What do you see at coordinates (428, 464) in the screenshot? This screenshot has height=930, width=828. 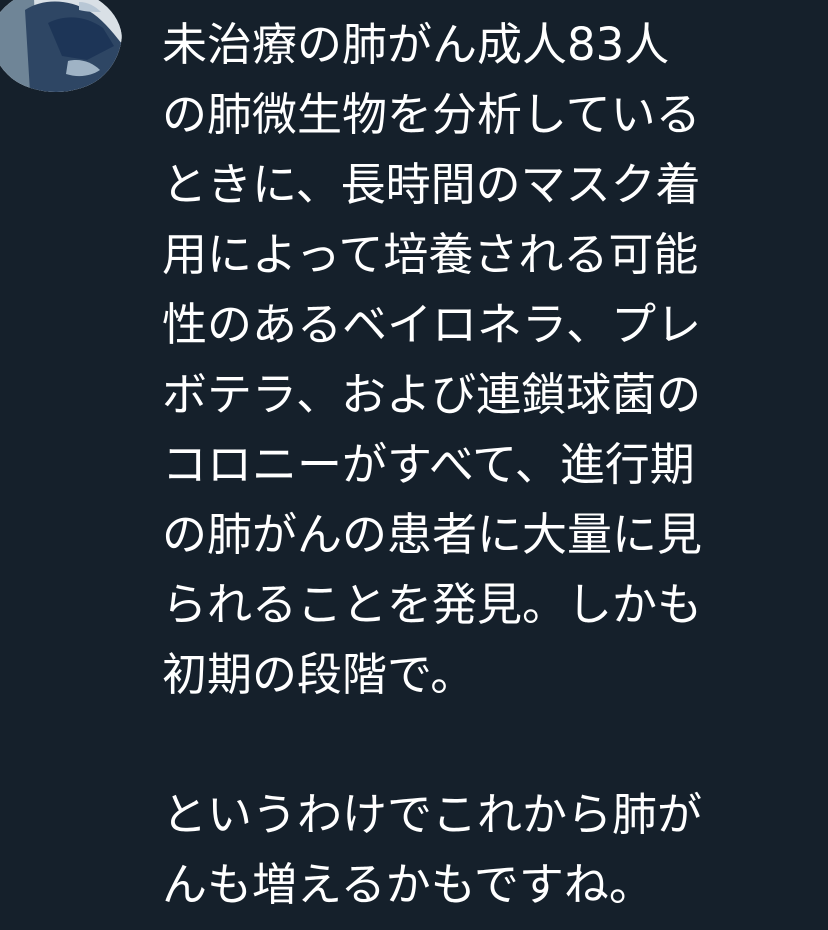 I see `tweet-text-line: コロニーがすべて、進行期` at bounding box center [428, 464].